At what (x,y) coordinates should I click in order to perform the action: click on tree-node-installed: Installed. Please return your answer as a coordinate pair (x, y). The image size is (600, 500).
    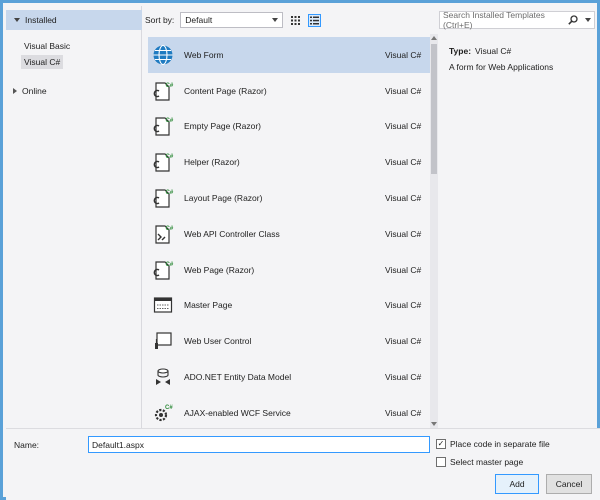
    Looking at the image, I should click on (74, 20).